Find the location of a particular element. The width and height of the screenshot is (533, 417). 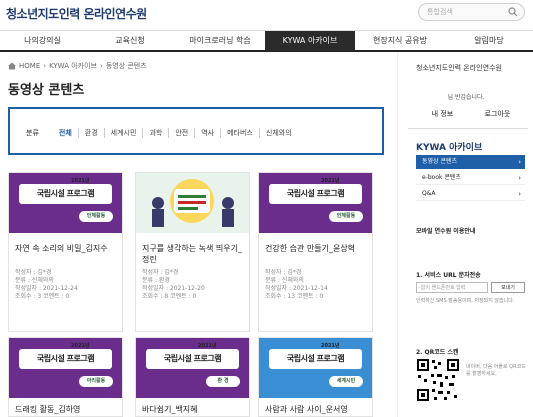

breadcrumb-archive: KYWA 아카이브 is located at coordinates (73, 66).